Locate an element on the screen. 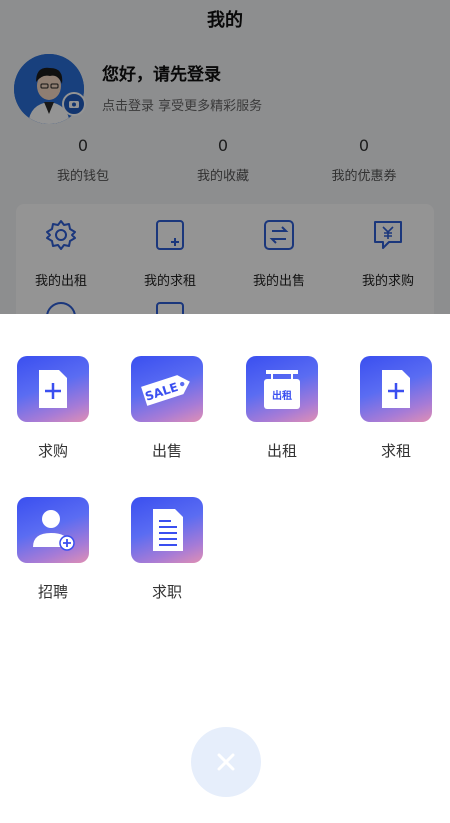  action-recruit: 招聘 is located at coordinates (53, 549).